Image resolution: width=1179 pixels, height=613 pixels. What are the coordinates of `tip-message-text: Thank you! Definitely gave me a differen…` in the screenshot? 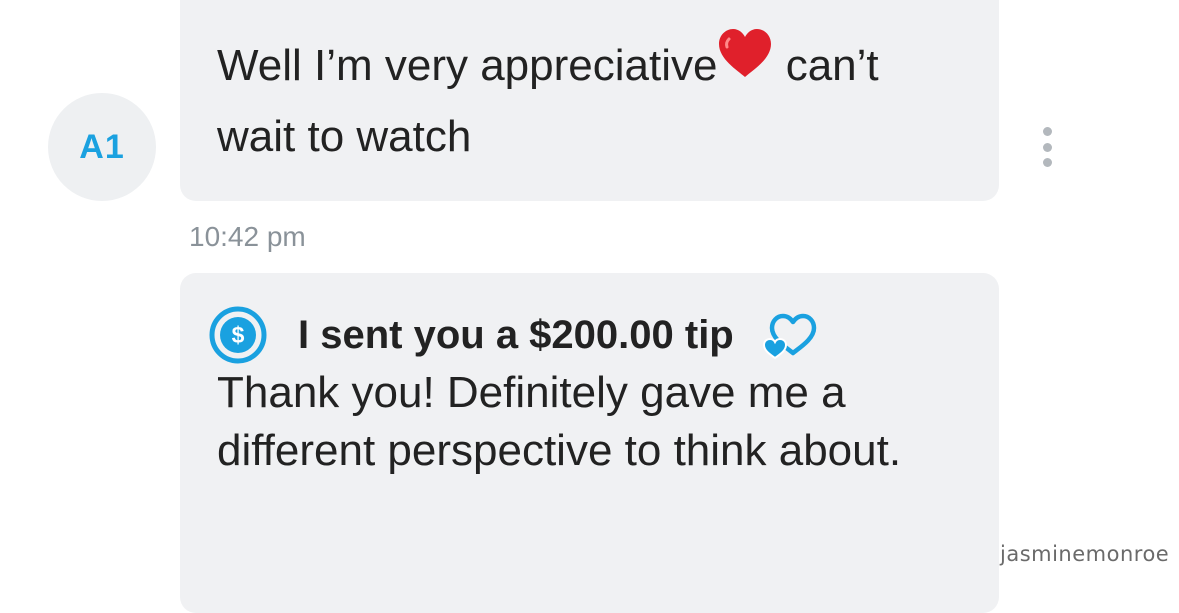 It's located at (559, 421).